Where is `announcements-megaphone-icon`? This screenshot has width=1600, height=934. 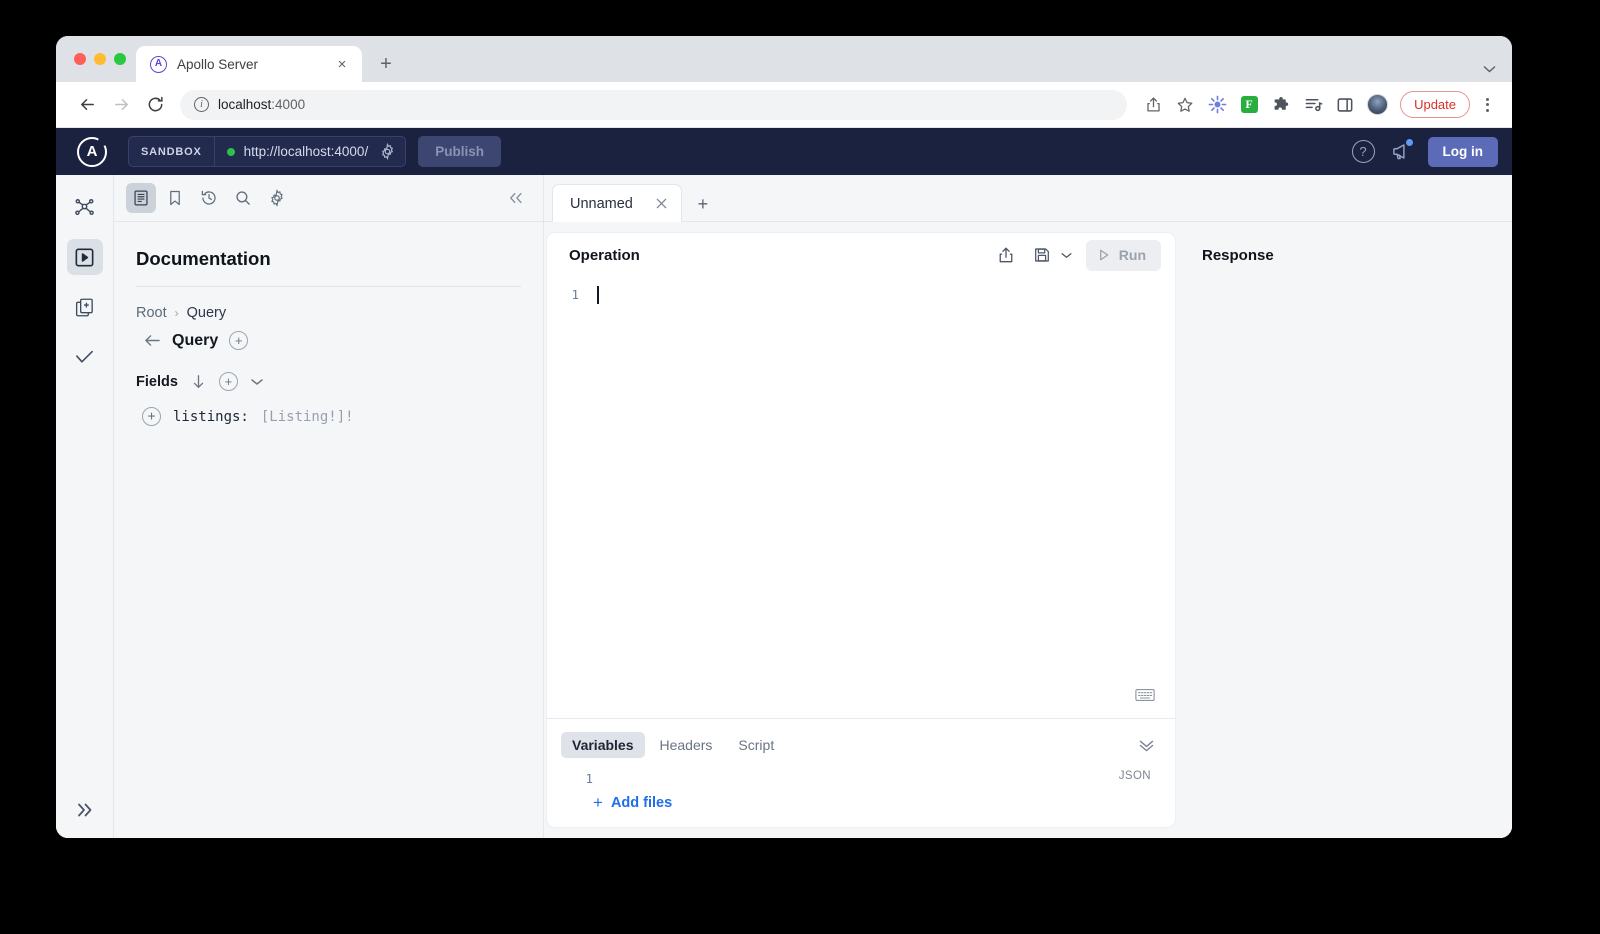 announcements-megaphone-icon is located at coordinates (1402, 150).